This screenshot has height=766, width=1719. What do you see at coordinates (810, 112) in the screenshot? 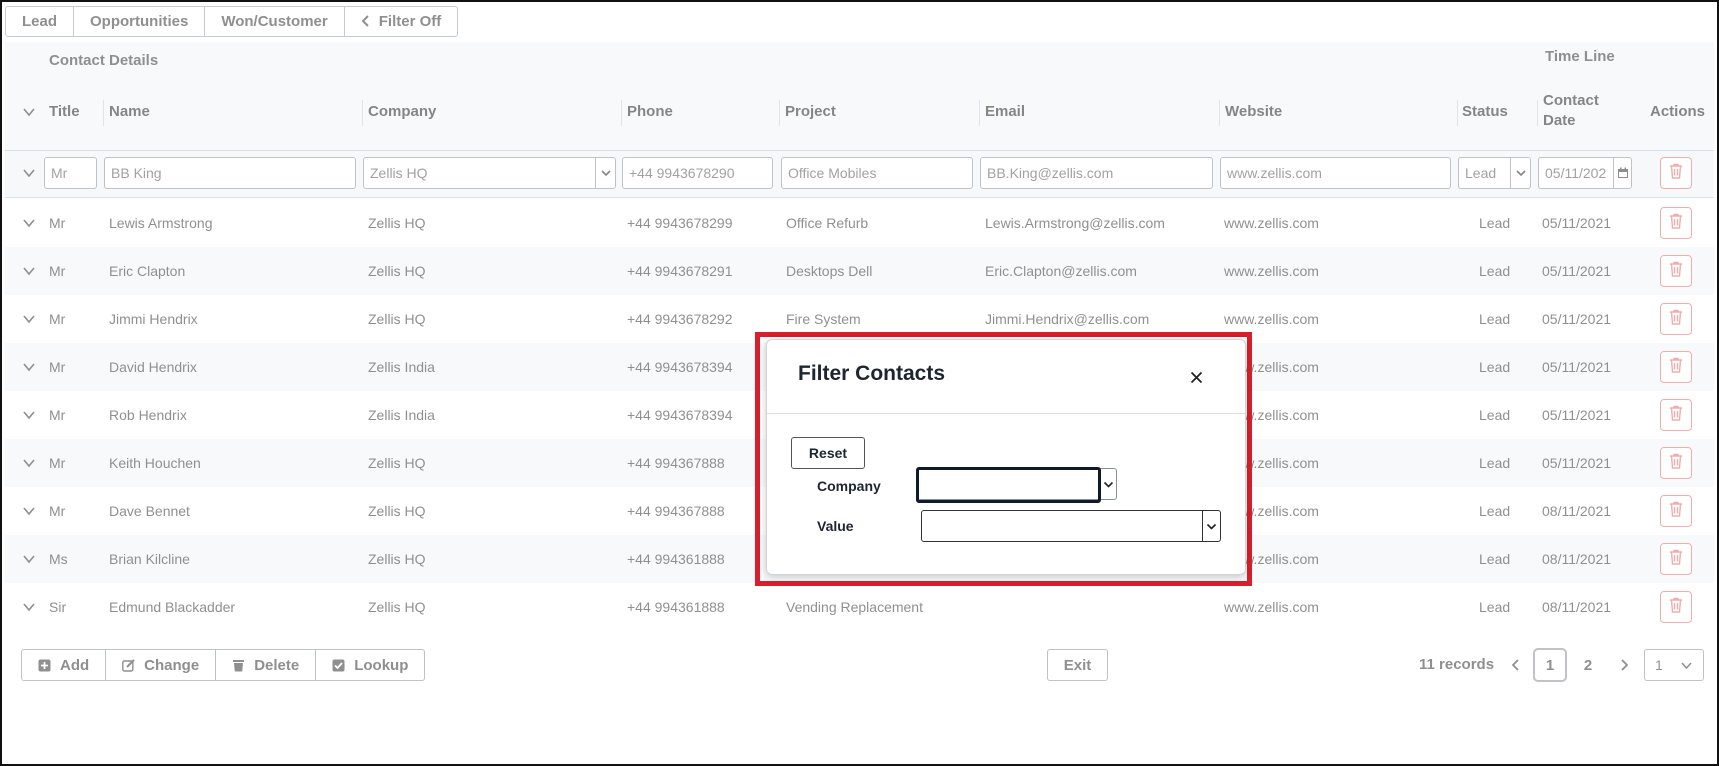
I see `column-header-project: Project` at bounding box center [810, 112].